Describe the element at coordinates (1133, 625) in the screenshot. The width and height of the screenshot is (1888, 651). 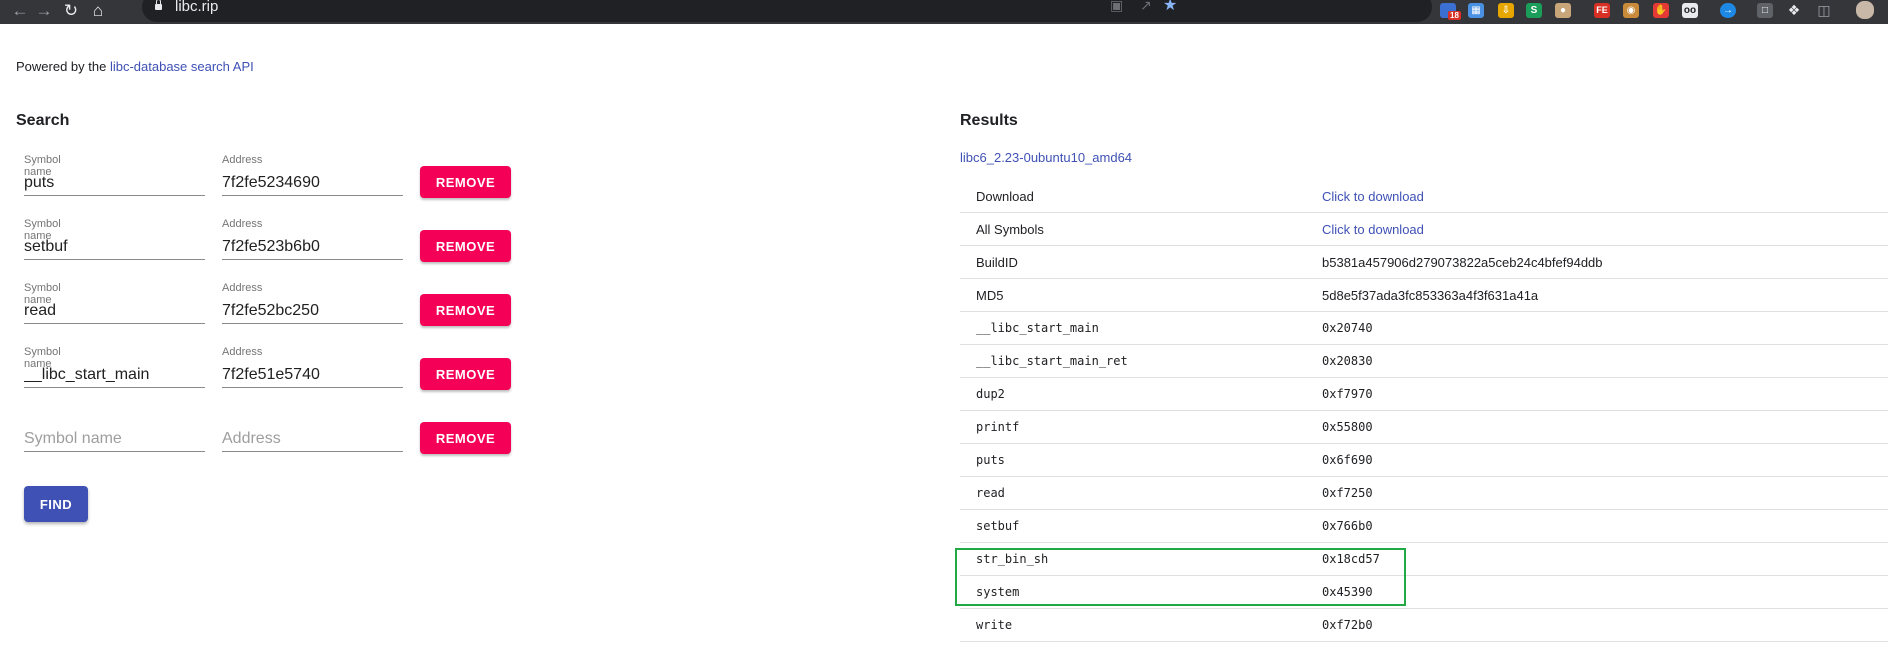
I see `row-key: write` at that location.